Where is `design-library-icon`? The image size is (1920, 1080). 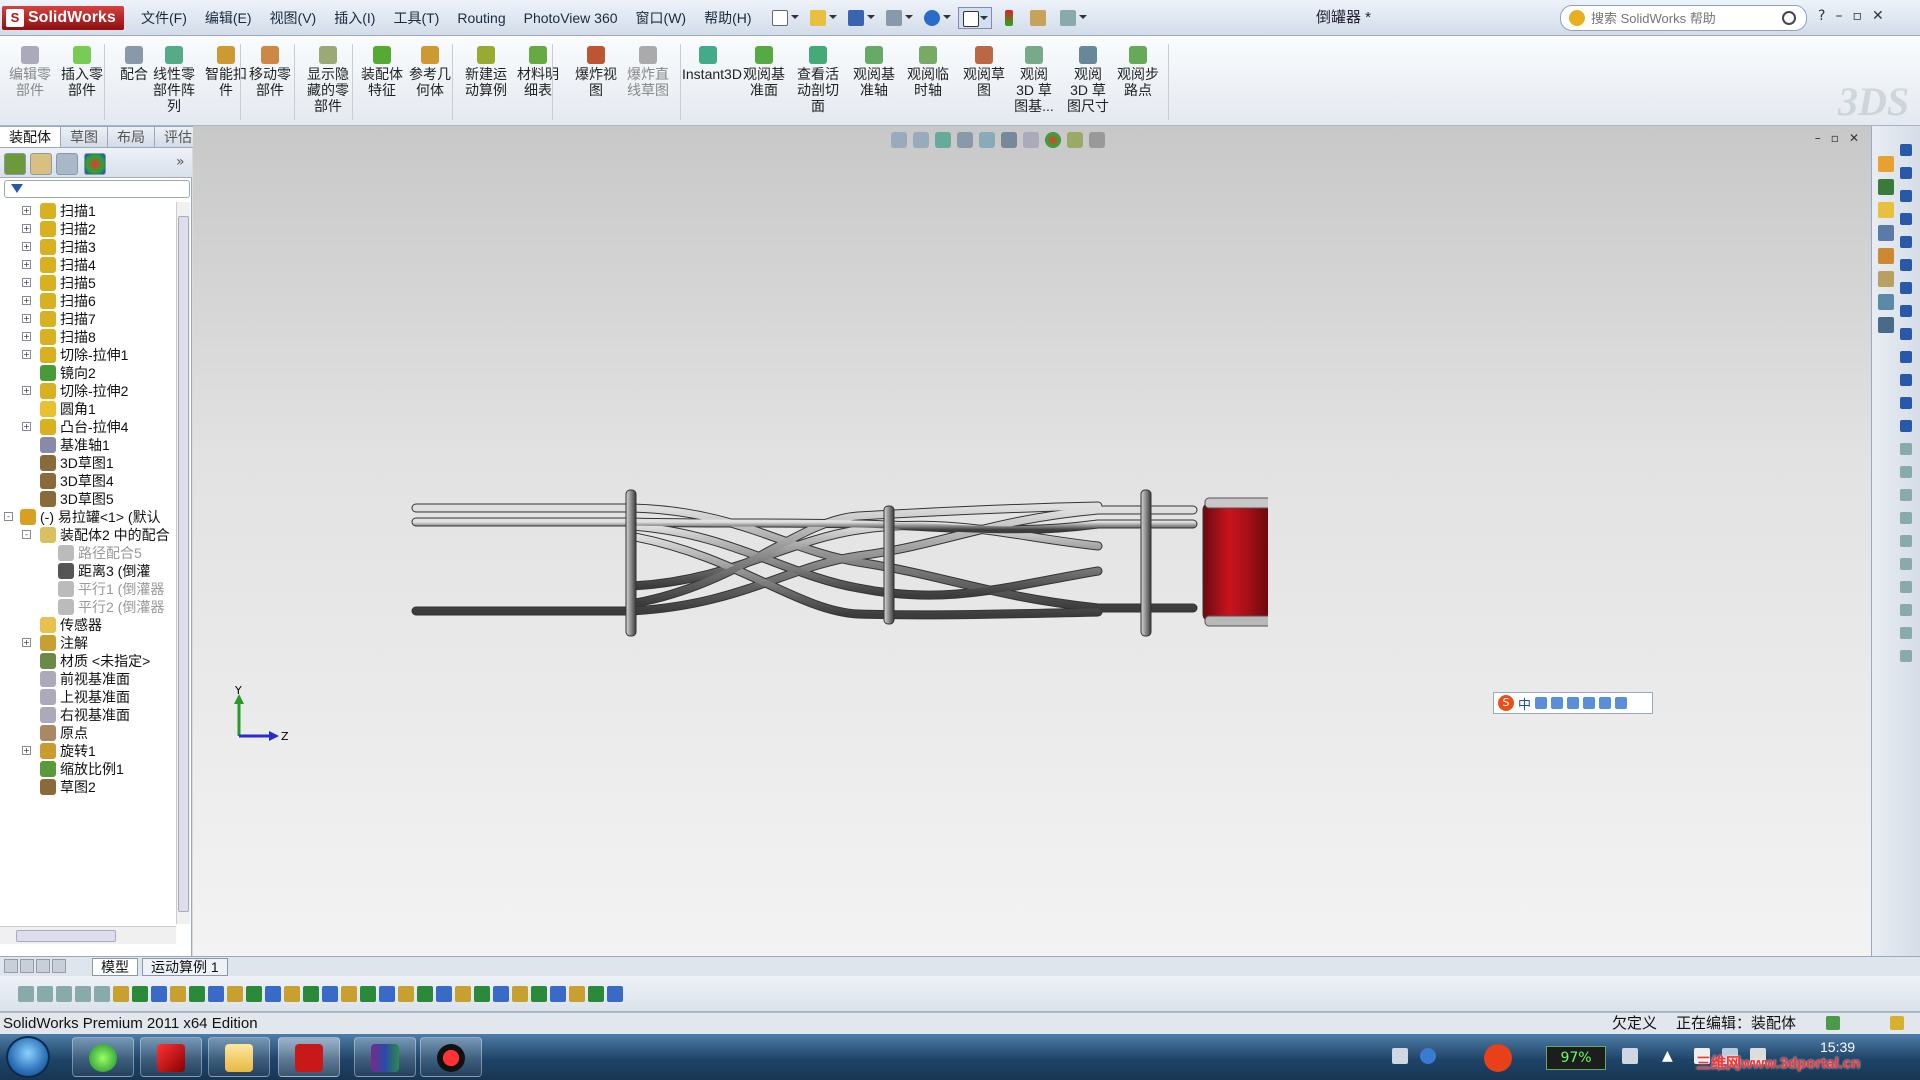
design-library-icon is located at coordinates (1886, 187).